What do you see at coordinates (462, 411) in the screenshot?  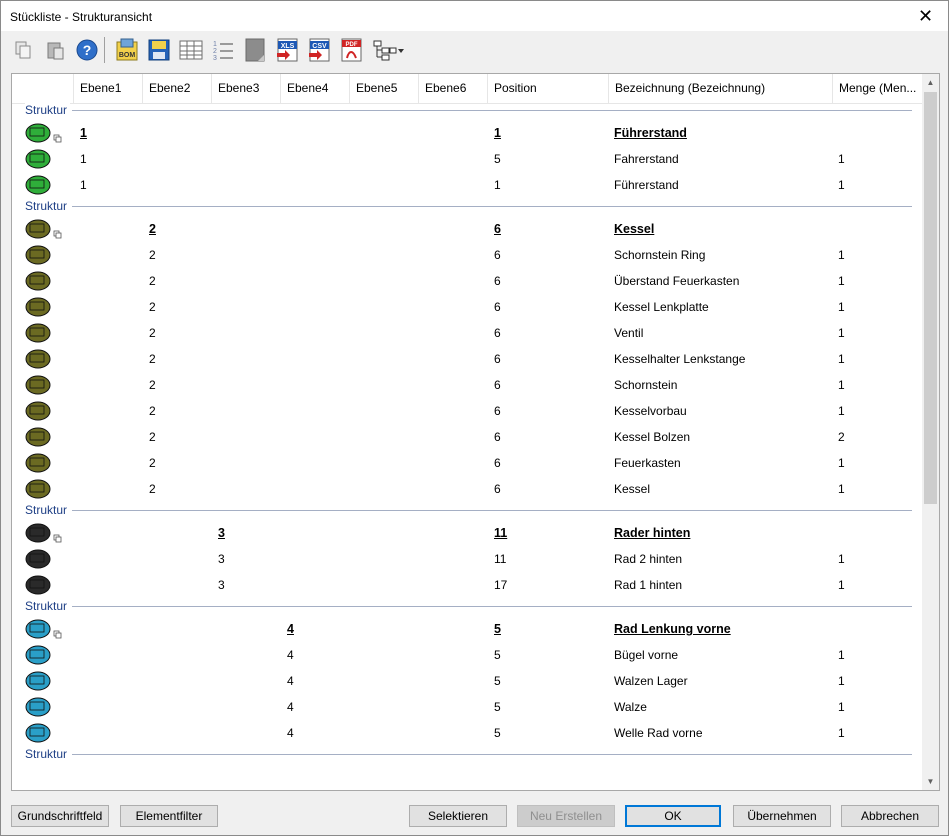 I see `part-row: 2 6 Kesselvorbau 1` at bounding box center [462, 411].